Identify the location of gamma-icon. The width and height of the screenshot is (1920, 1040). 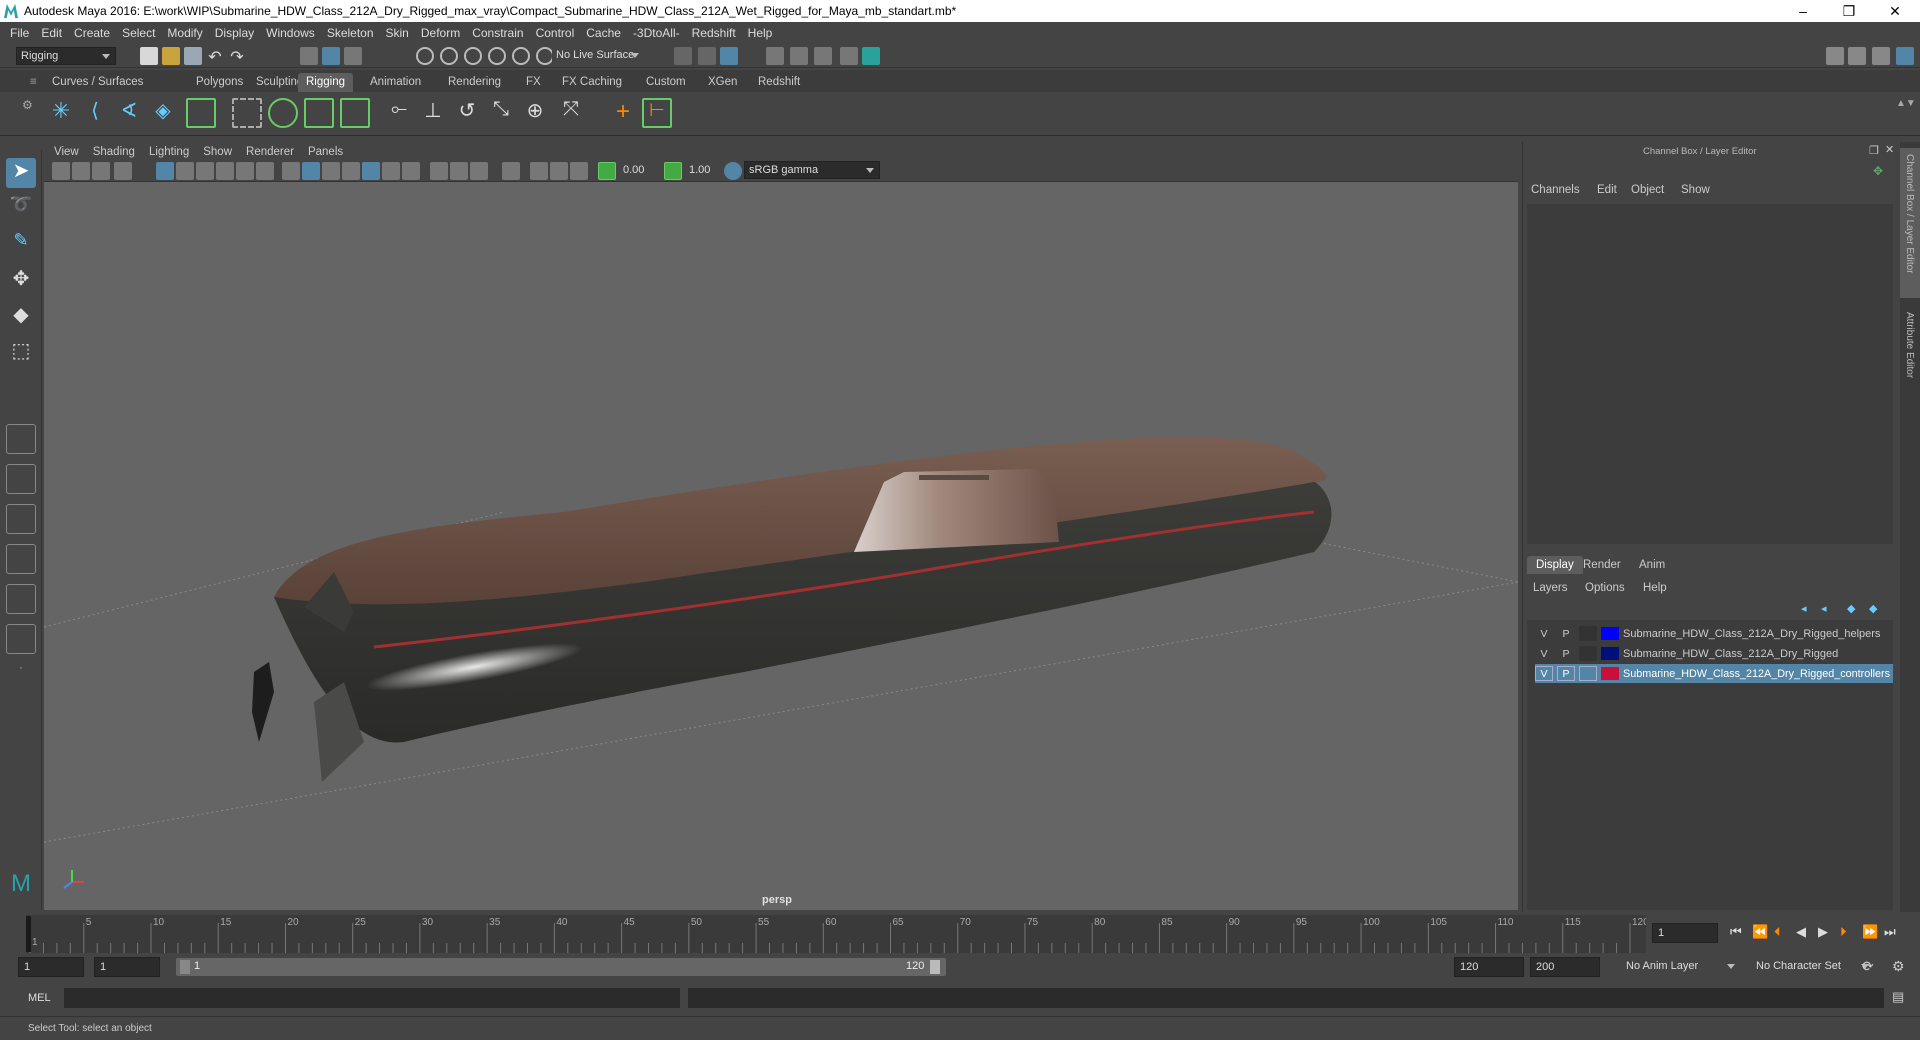
(673, 171).